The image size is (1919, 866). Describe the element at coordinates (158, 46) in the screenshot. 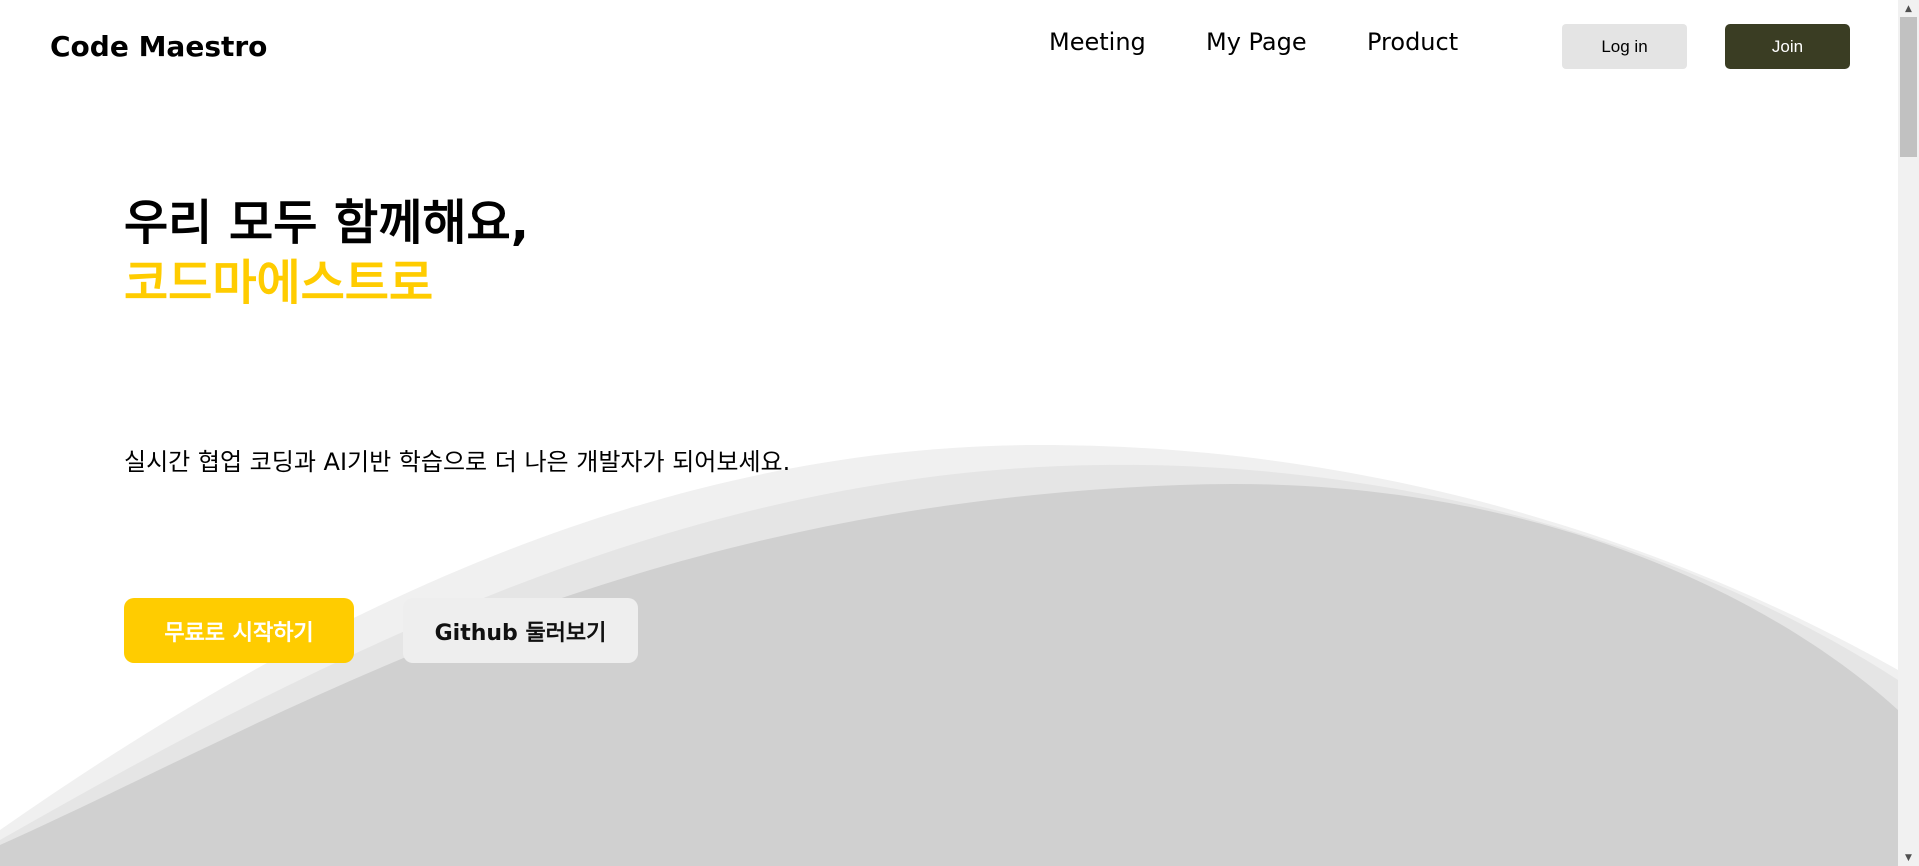

I see `site-logo: Code Maestro` at that location.